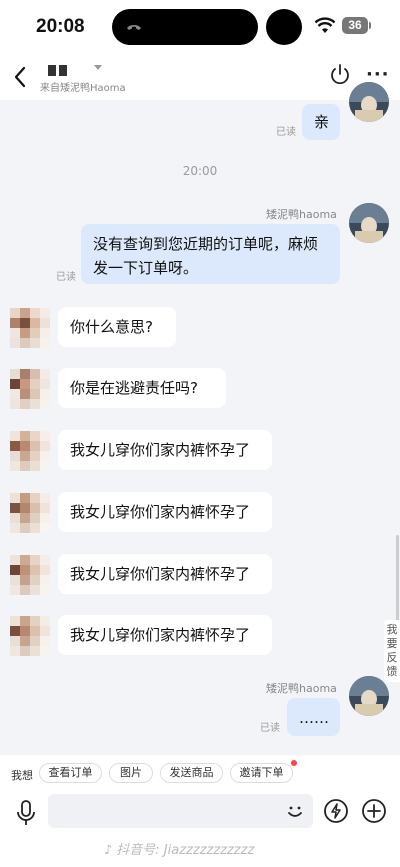 This screenshot has width=400, height=867. What do you see at coordinates (284, 27) in the screenshot?
I see `camera-icon` at bounding box center [284, 27].